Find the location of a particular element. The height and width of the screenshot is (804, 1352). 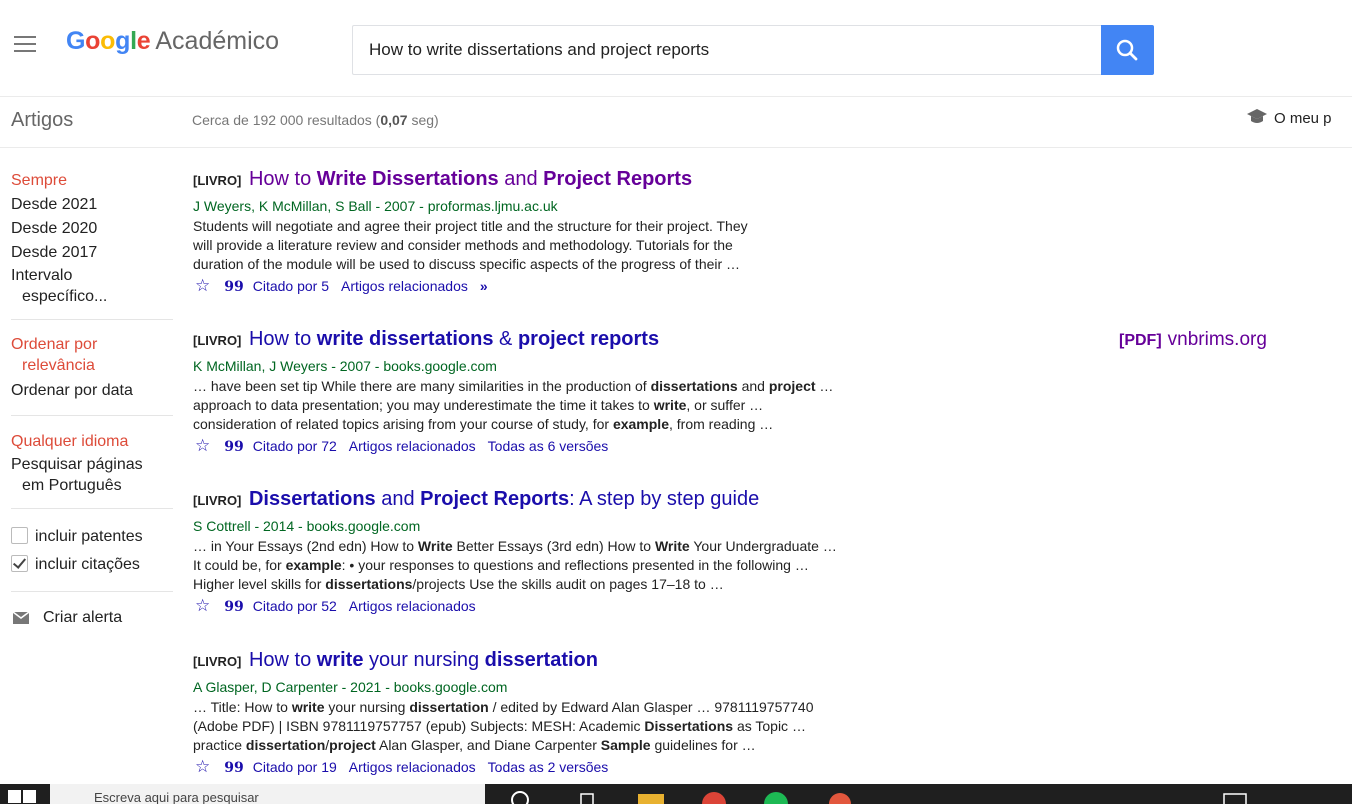

pdf-link: [PDF] vnbrims.org is located at coordinates (1193, 340).